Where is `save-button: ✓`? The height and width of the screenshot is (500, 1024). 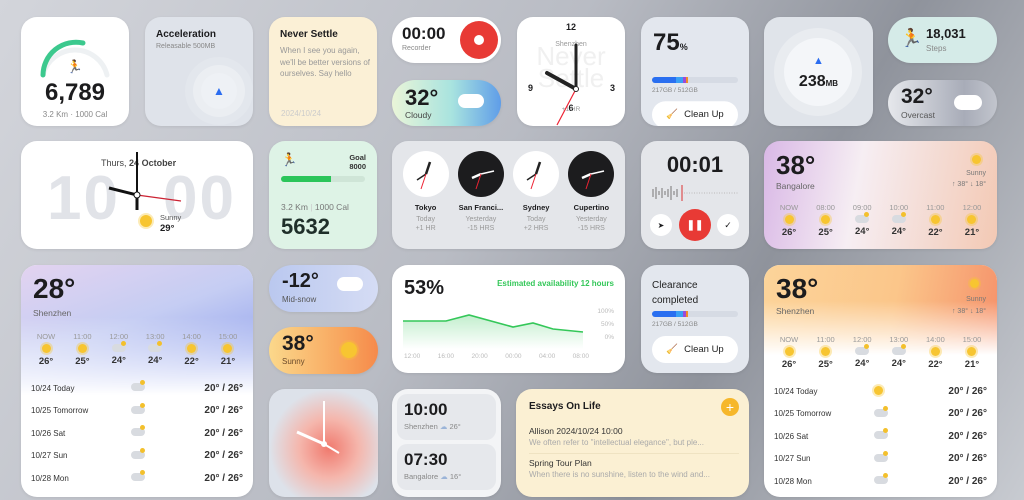 save-button: ✓ is located at coordinates (728, 225).